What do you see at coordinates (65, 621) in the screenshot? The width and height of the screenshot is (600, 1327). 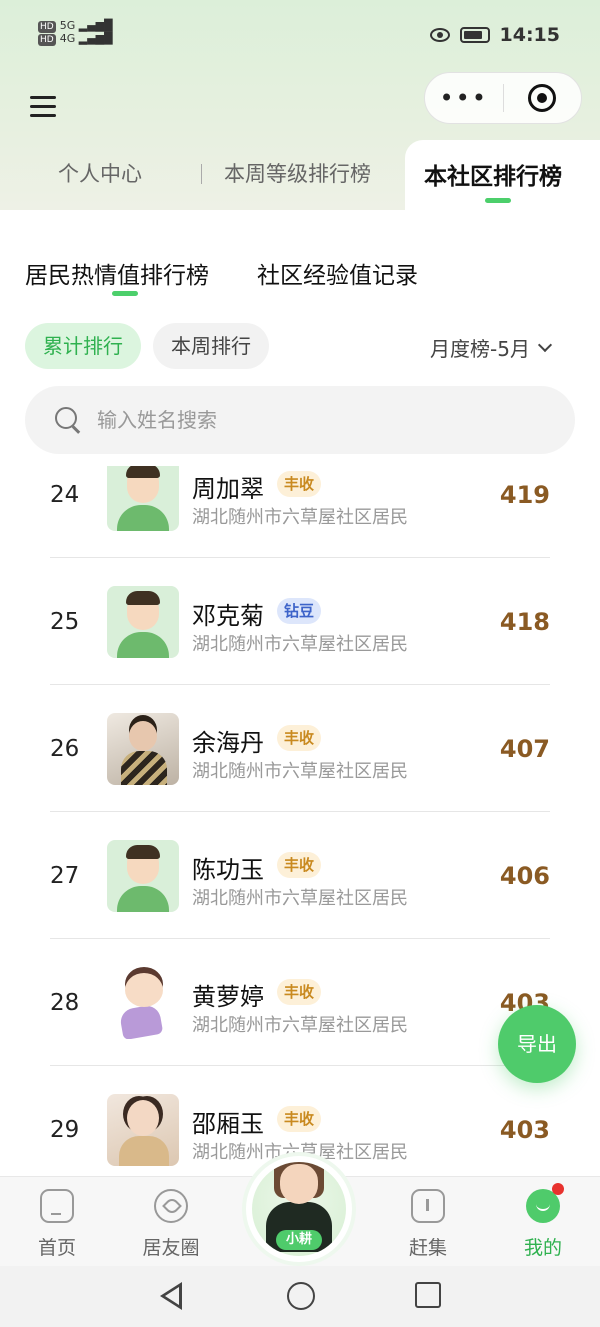 I see `rank-number: 25` at bounding box center [65, 621].